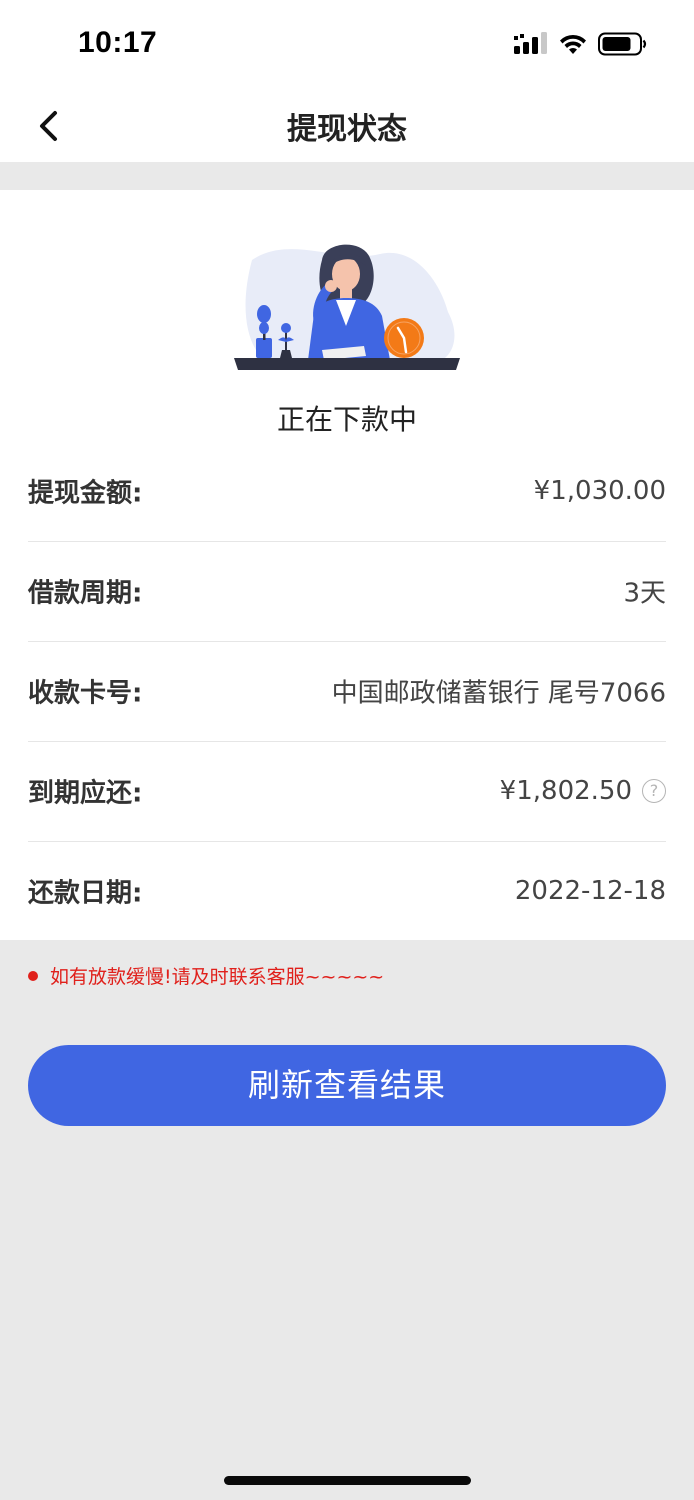 The image size is (694, 1500). What do you see at coordinates (531, 46) in the screenshot?
I see `signal-icon` at bounding box center [531, 46].